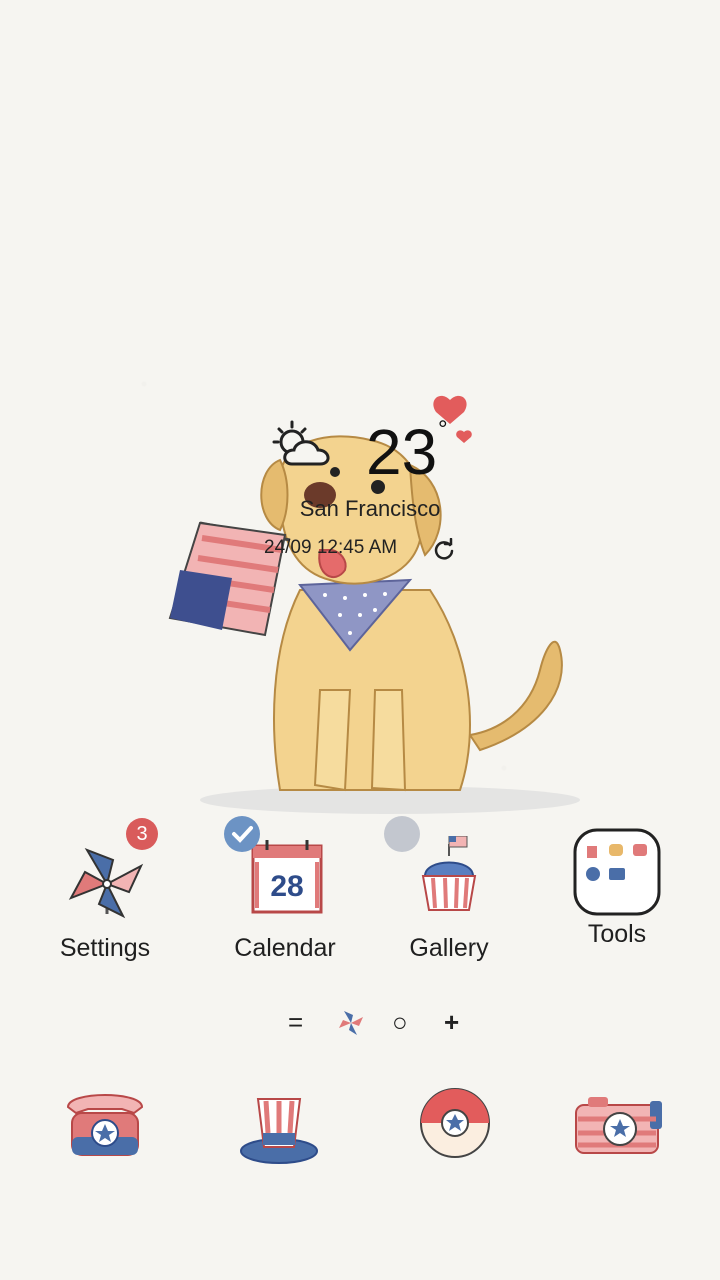 This screenshot has height=1280, width=720. I want to click on star-ball-icon, so click(455, 1130).